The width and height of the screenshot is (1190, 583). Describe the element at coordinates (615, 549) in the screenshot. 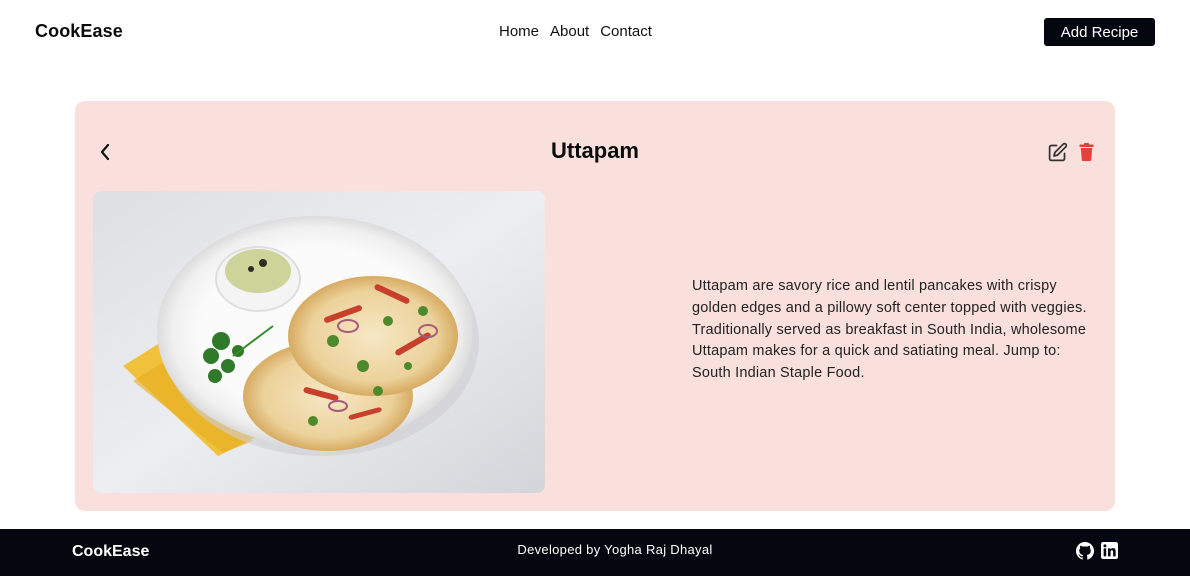

I see `footer-credit: Developed by Yogha Raj Dhayal` at that location.